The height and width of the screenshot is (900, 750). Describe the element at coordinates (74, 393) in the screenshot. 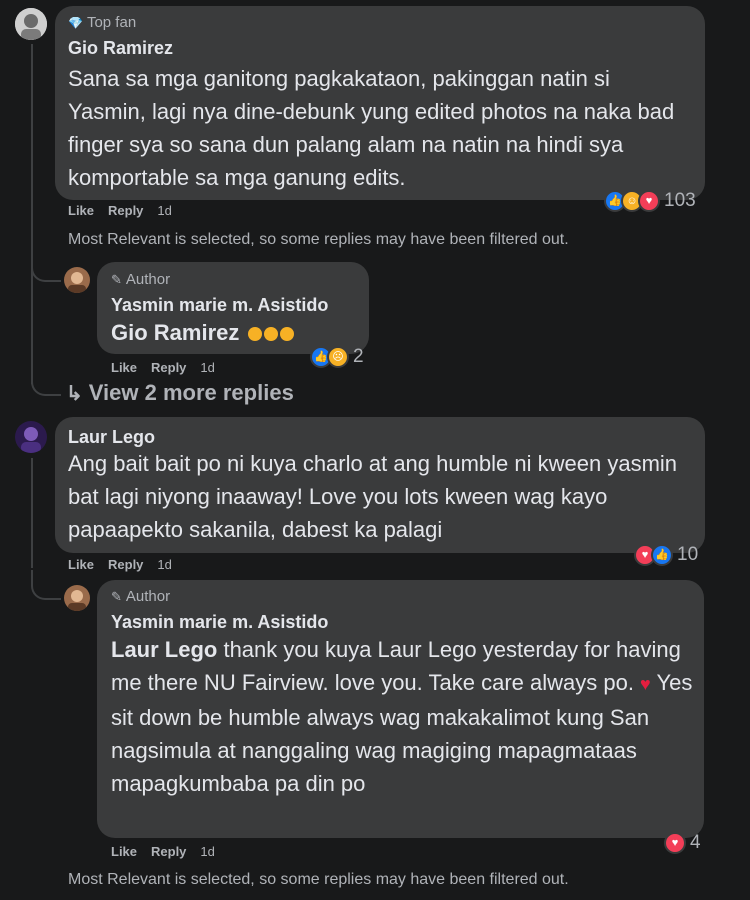

I see `reply-arrow-icon: ↳` at that location.